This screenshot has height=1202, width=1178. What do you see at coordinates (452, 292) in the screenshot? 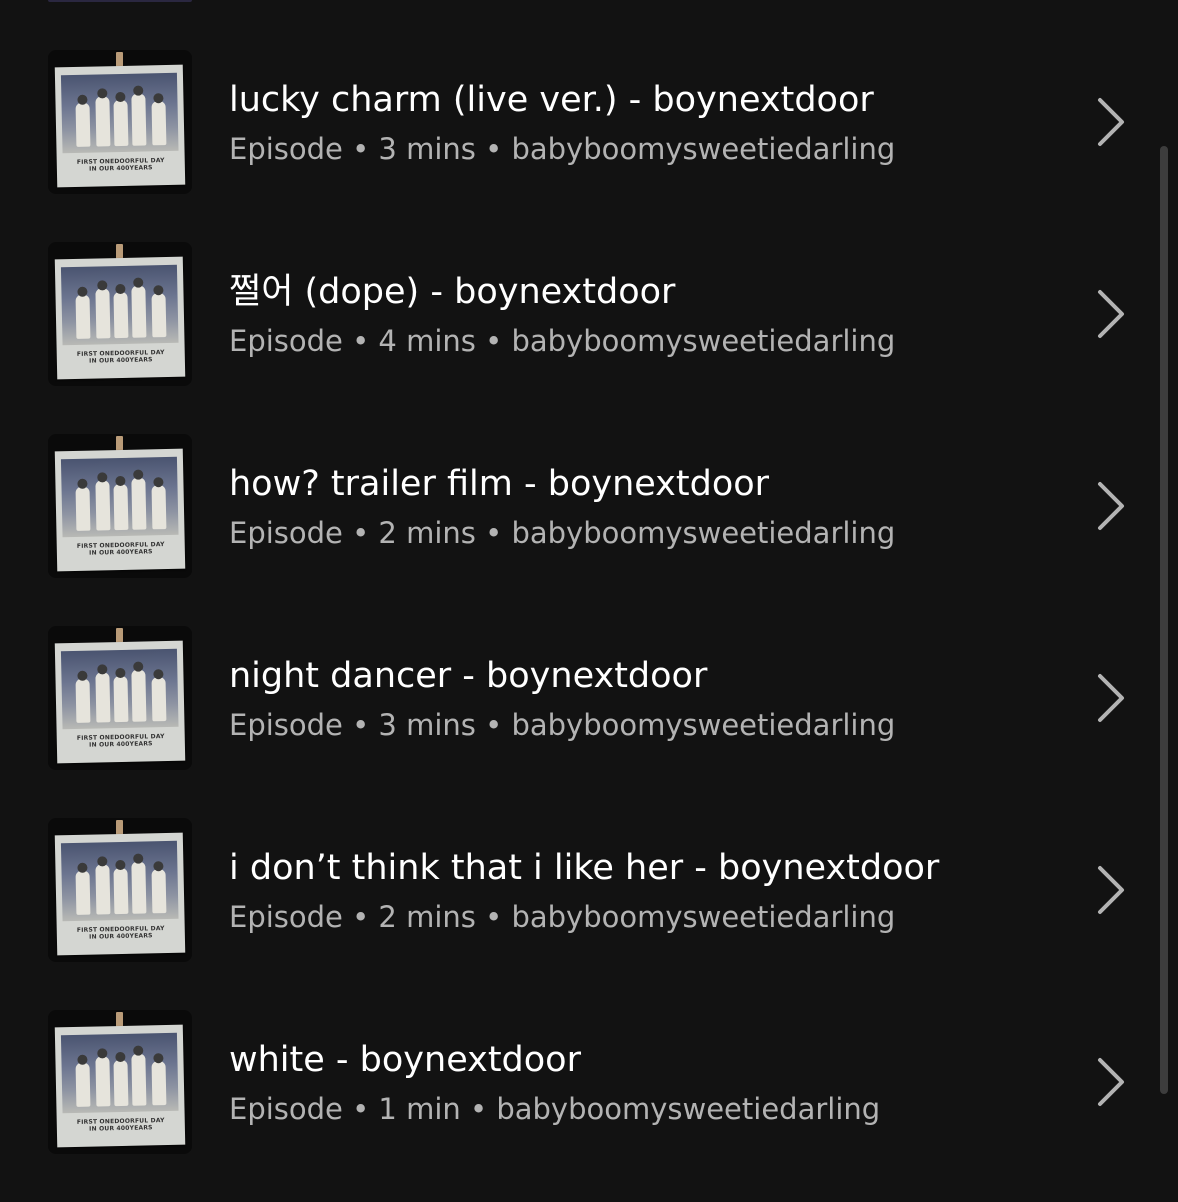
I see `episode-title: 쩔어 (dope) - boynextdoor` at bounding box center [452, 292].